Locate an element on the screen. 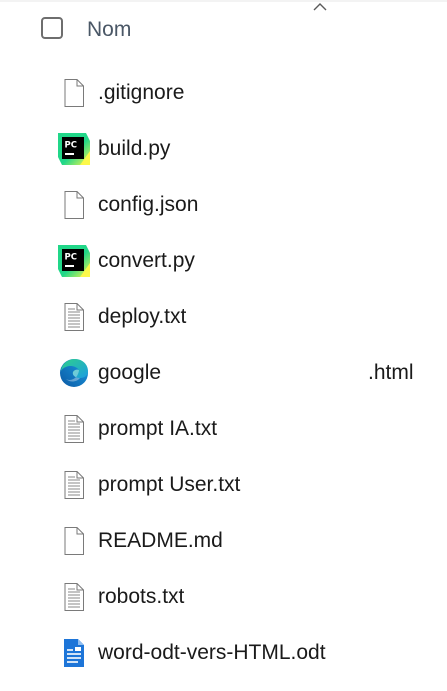 The image size is (447, 691). file-name: prompt IA.txt is located at coordinates (158, 428).